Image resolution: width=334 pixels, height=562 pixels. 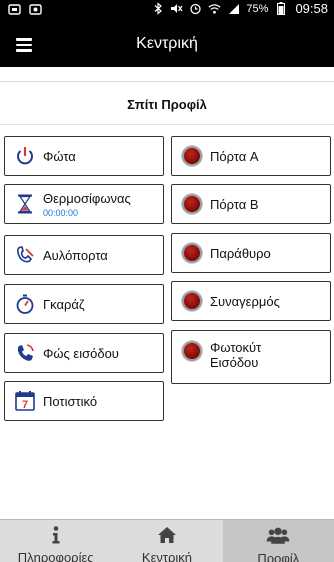 What do you see at coordinates (64, 304) in the screenshot?
I see `tile-label: Γκαράζ` at bounding box center [64, 304].